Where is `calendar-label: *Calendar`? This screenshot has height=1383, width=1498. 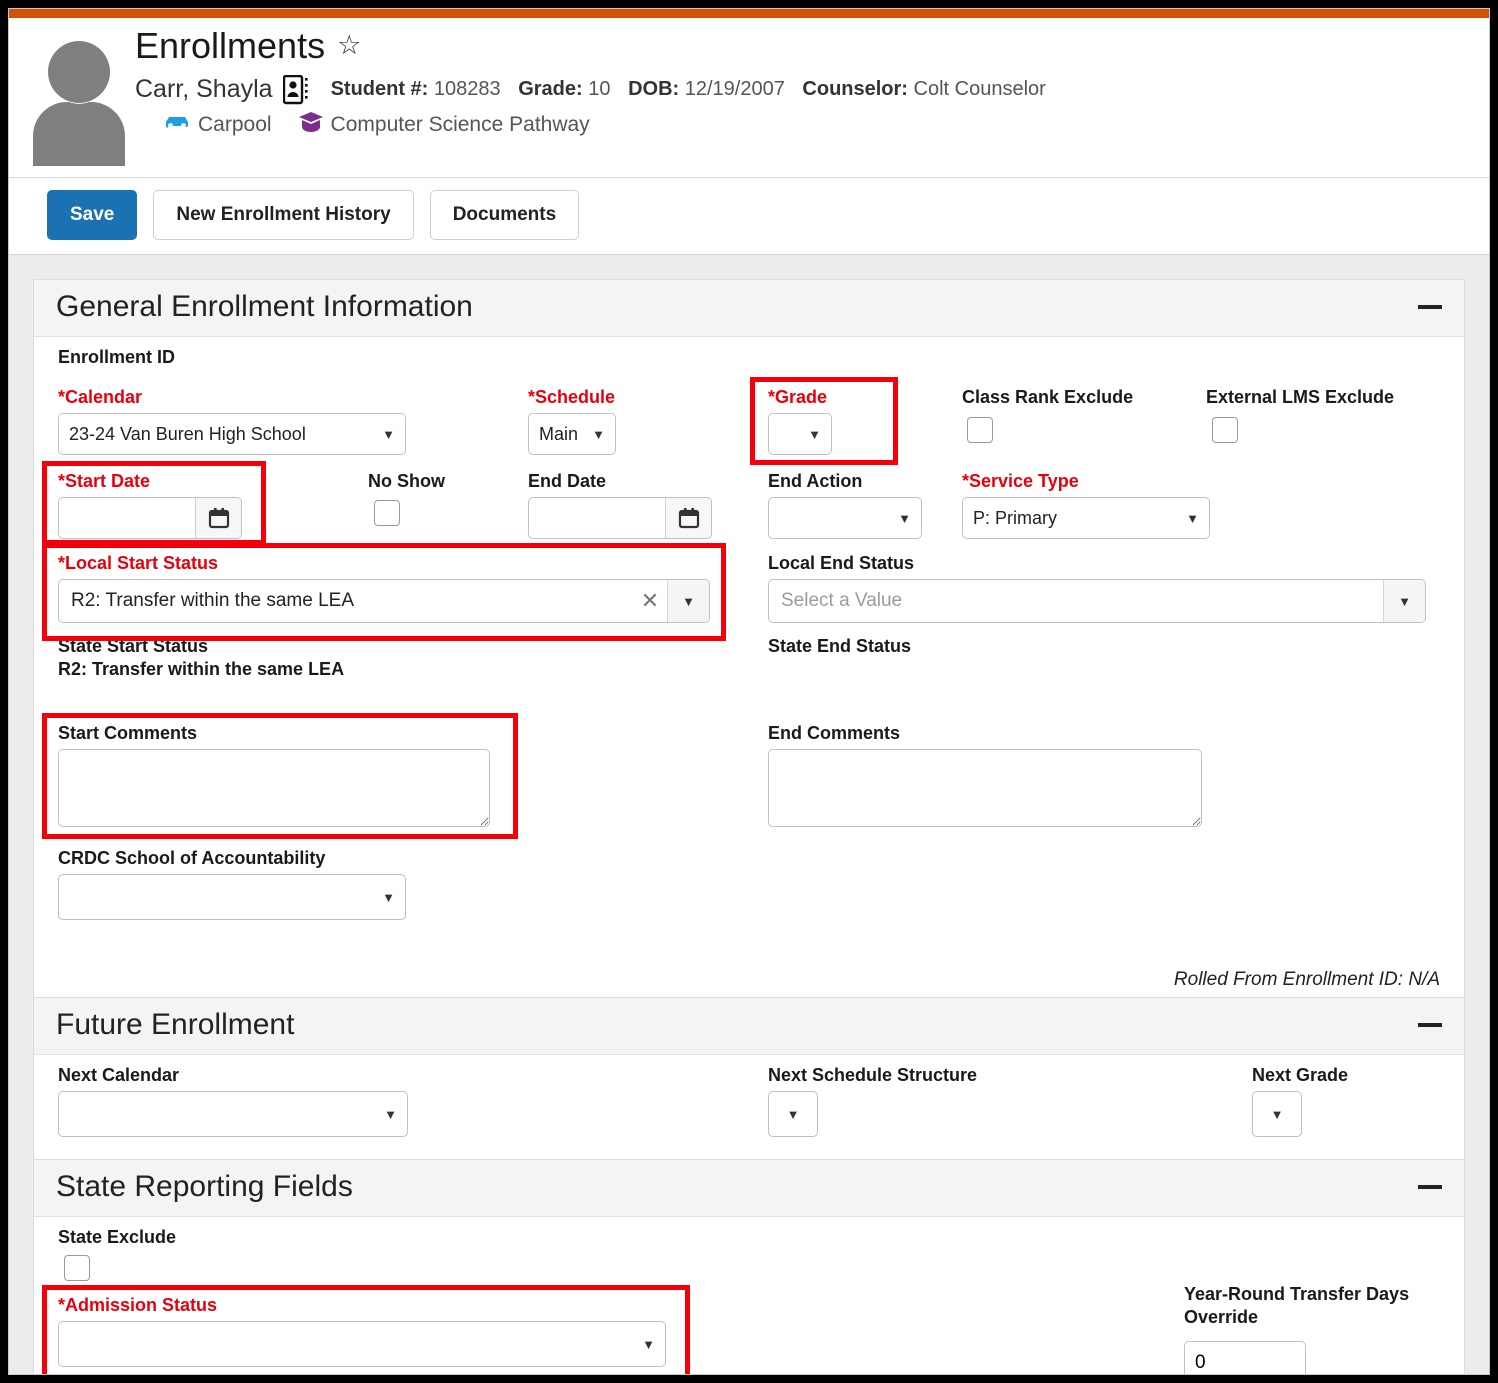
calendar-label: *Calendar is located at coordinates (100, 397).